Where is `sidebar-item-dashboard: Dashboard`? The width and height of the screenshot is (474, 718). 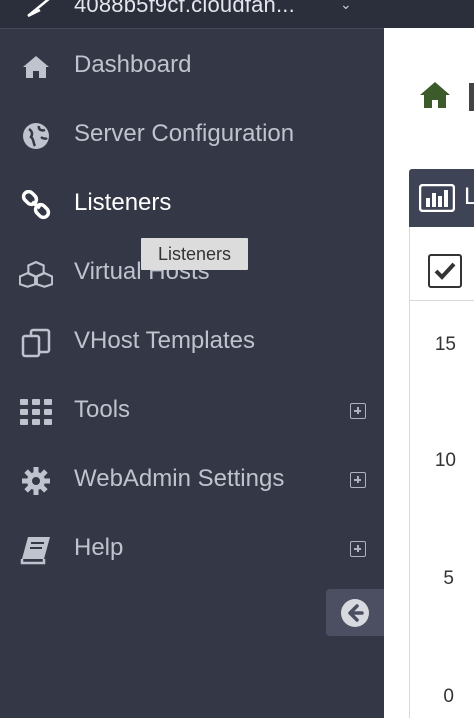
sidebar-item-dashboard: Dashboard is located at coordinates (192, 66).